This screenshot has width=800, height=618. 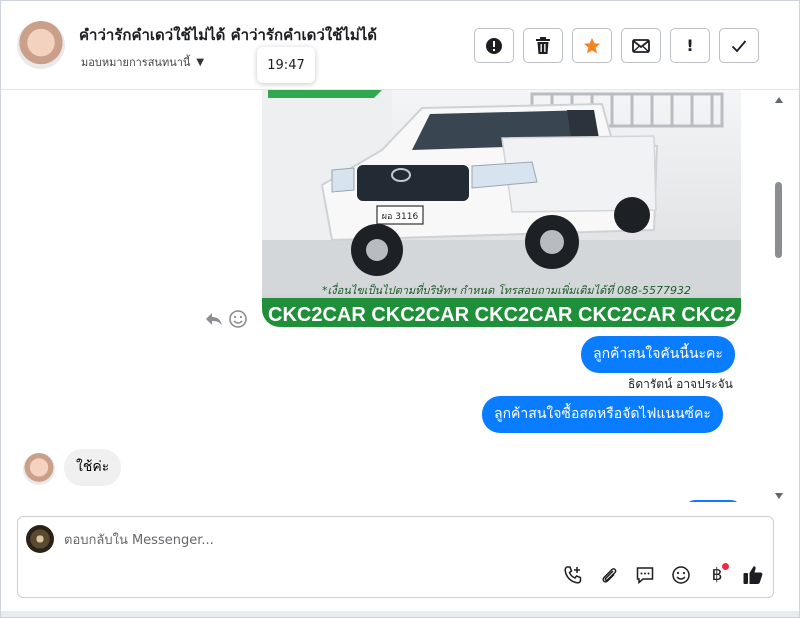 I want to click on react-emoji-icon, so click(x=238, y=319).